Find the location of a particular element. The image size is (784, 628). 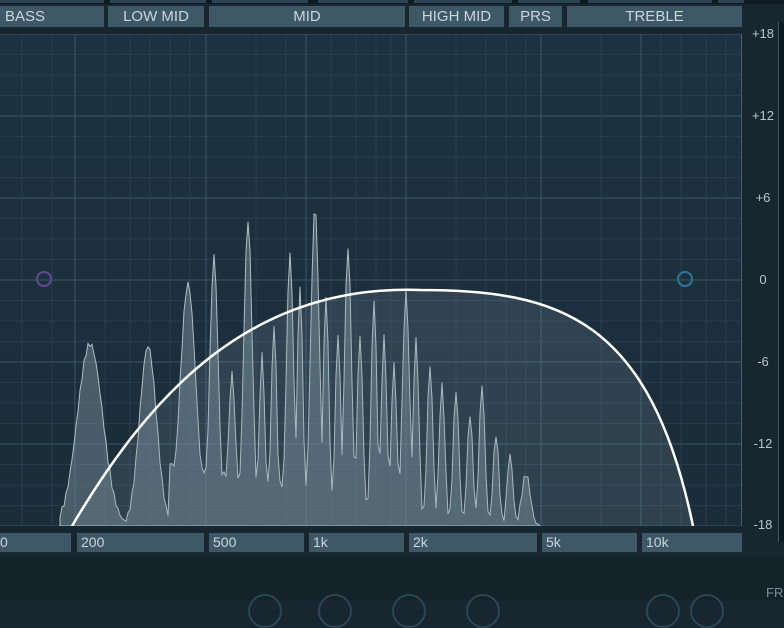

band-label-mid: MID is located at coordinates (307, 16).